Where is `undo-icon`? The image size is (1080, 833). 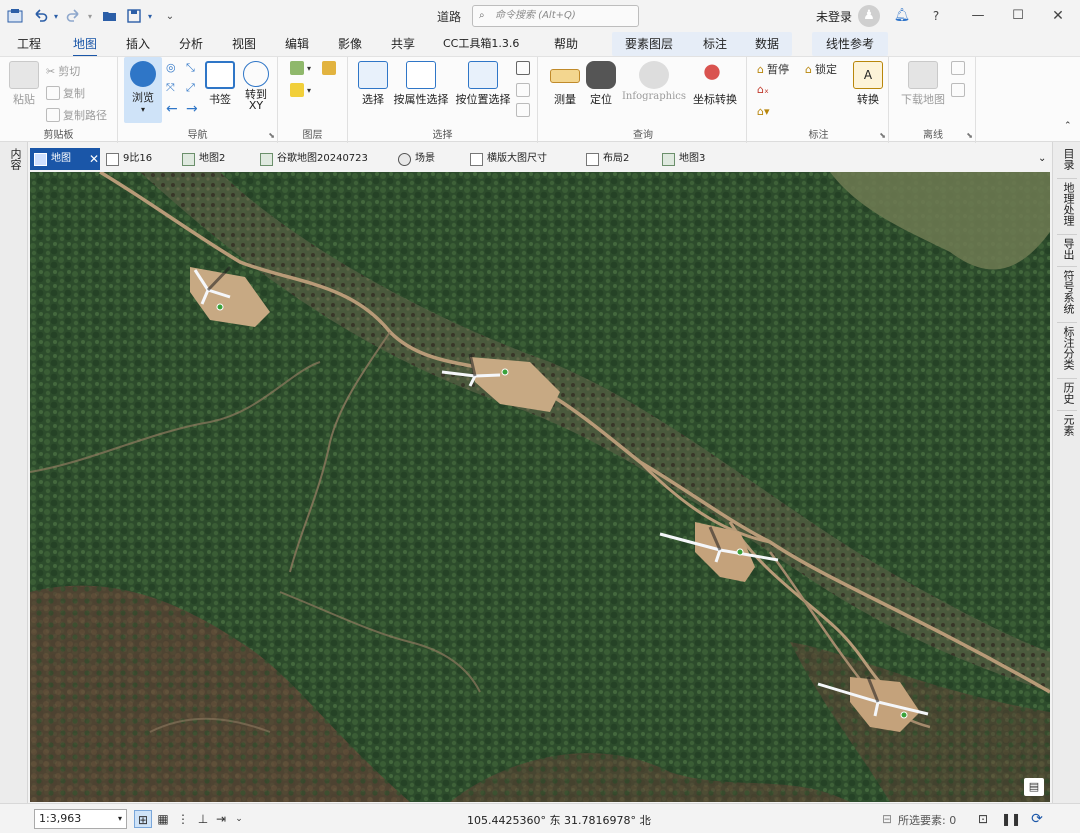
undo-icon is located at coordinates (40, 16).